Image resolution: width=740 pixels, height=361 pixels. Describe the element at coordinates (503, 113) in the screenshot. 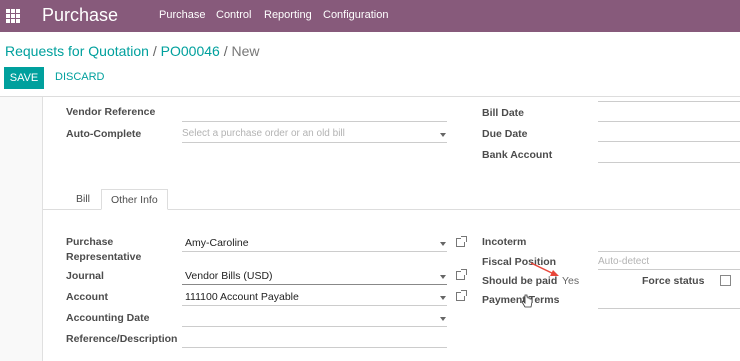

I see `bill-date-label: Bill Date` at that location.